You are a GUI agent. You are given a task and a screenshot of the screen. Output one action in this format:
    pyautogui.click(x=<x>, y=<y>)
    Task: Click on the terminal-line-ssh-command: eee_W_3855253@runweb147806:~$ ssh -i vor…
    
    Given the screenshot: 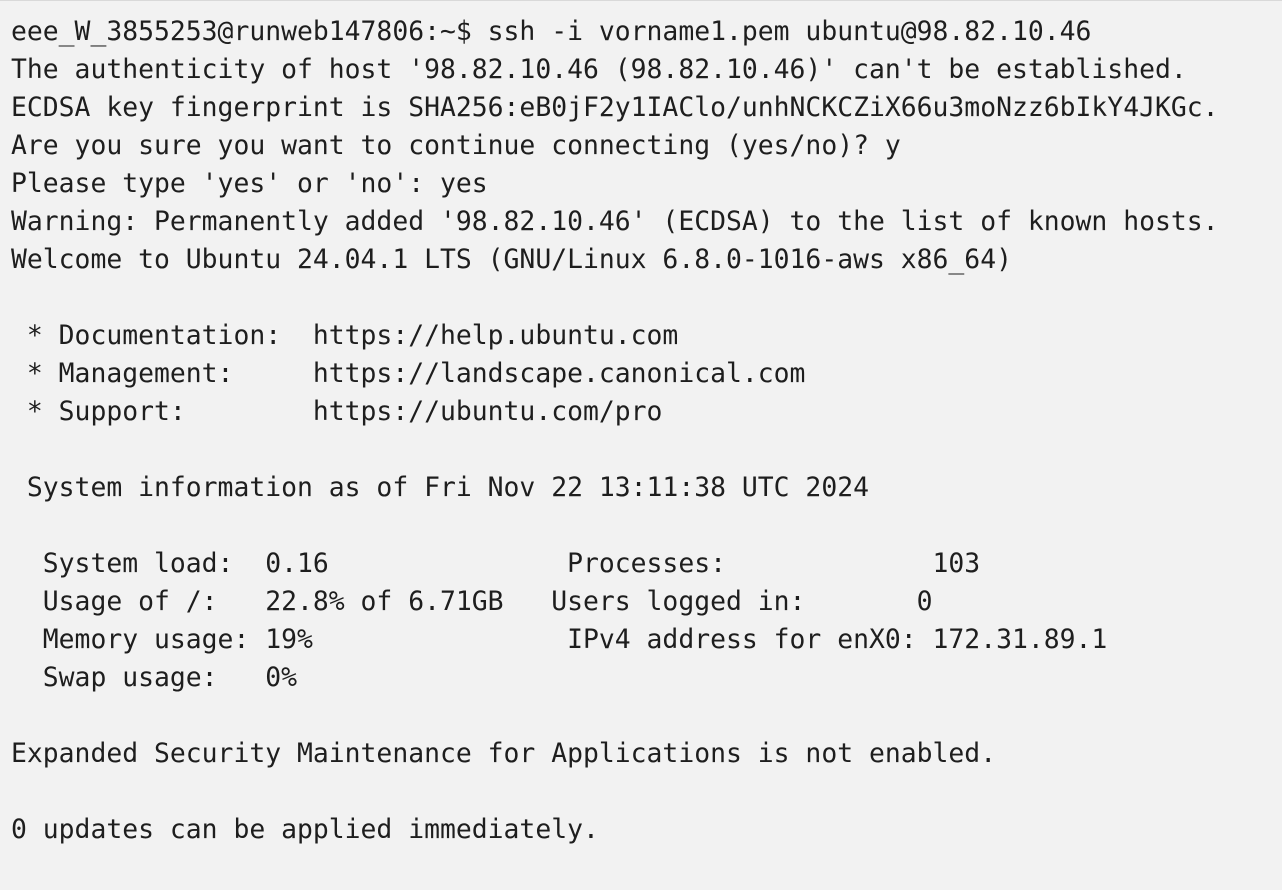 What is the action you would take?
    pyautogui.click(x=551, y=31)
    